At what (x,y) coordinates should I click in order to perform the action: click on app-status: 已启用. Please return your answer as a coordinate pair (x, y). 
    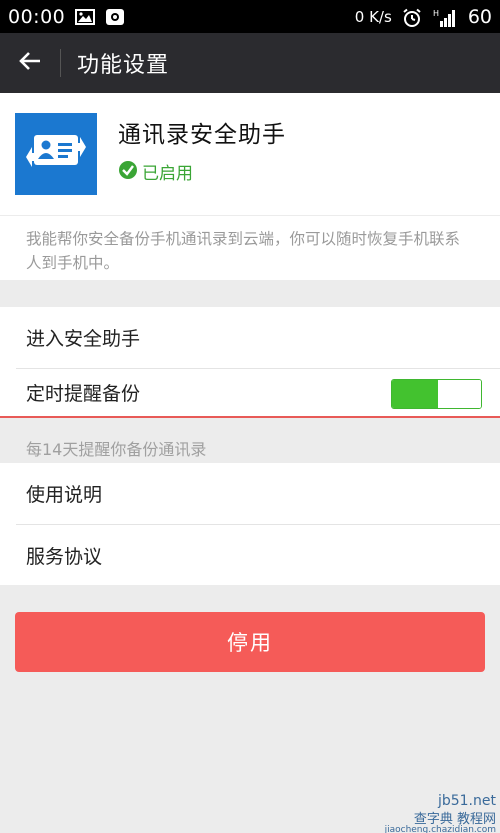
    Looking at the image, I should click on (155, 171).